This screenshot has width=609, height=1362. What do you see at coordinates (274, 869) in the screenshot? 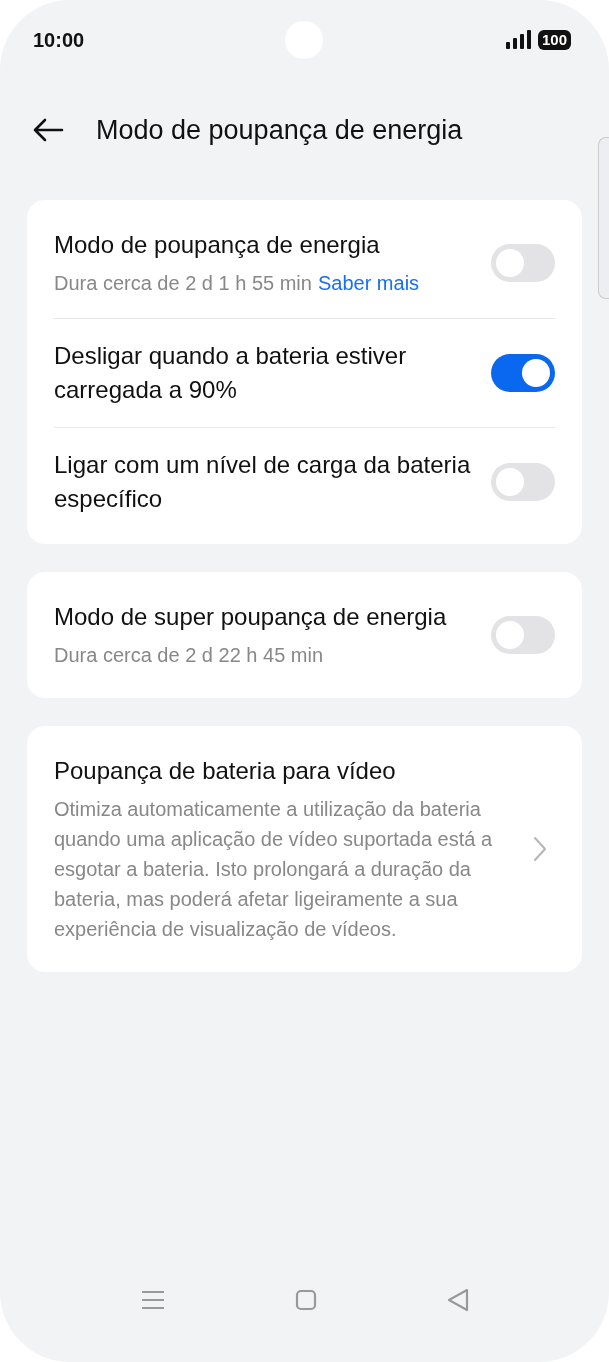
I see `setting-description: Otimiza automaticamente a utilização da bateria quando uma aplicação de vídeo suportada está a esgotar a bateria. Isto prolongará a duração da bateria, mas poderá afetar ligeiramente a sua experiência de visualização de vídeos.` at bounding box center [274, 869].